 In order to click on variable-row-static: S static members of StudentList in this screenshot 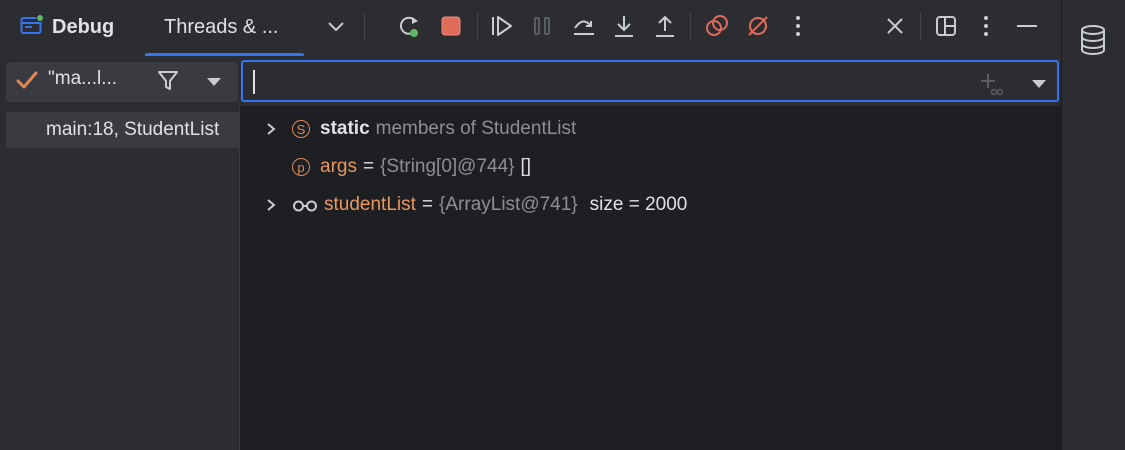, I will do `click(419, 129)`.